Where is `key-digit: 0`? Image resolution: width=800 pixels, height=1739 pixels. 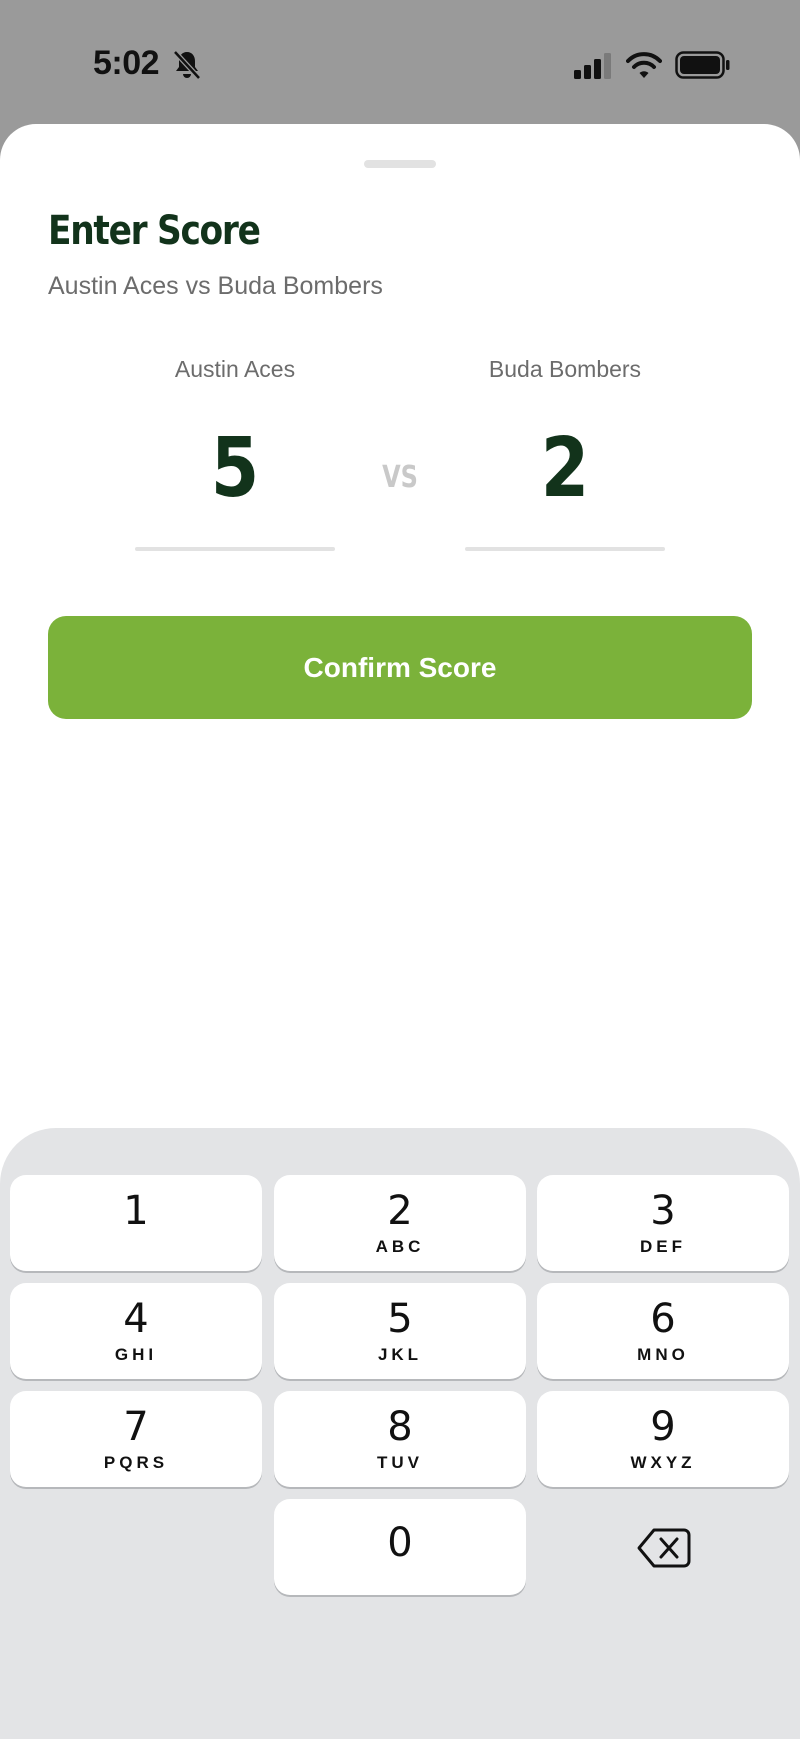 key-digit: 0 is located at coordinates (400, 1543).